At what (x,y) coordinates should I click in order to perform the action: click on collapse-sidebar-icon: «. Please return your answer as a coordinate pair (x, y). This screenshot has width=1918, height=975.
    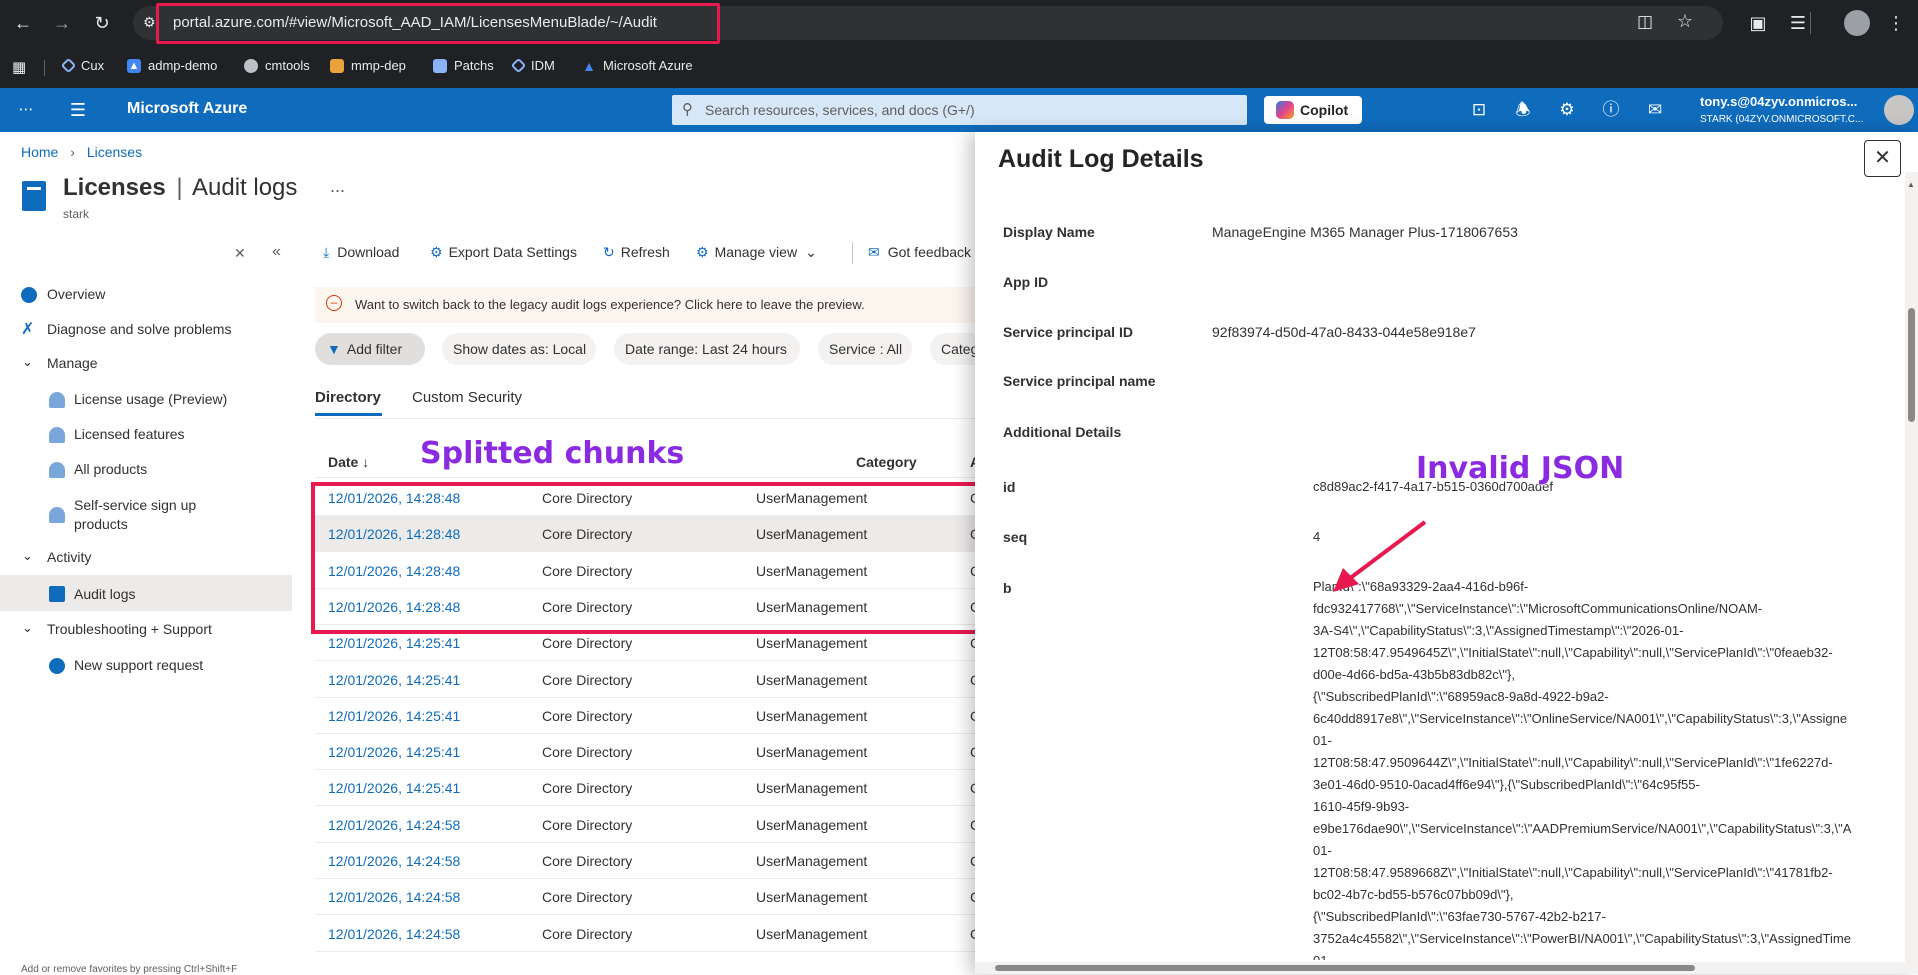
    Looking at the image, I should click on (276, 252).